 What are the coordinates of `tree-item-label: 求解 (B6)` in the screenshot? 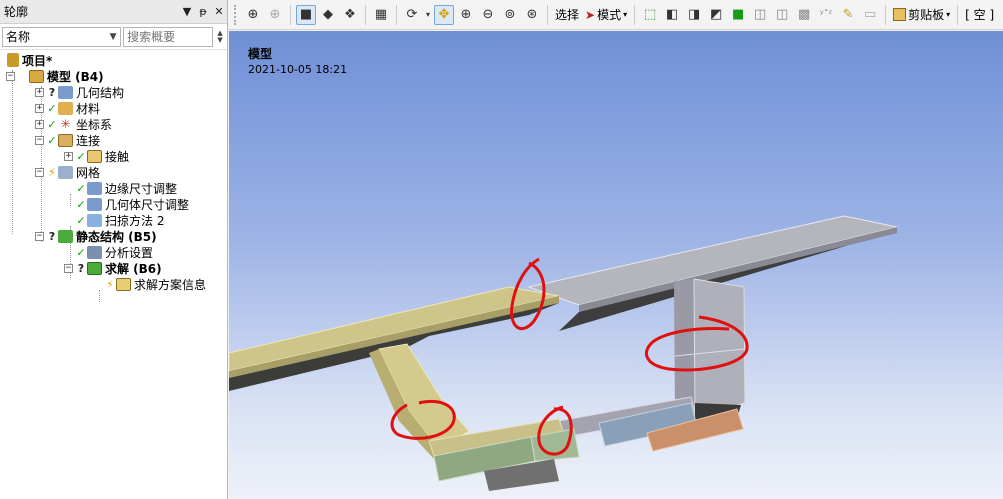 It's located at (133, 268).